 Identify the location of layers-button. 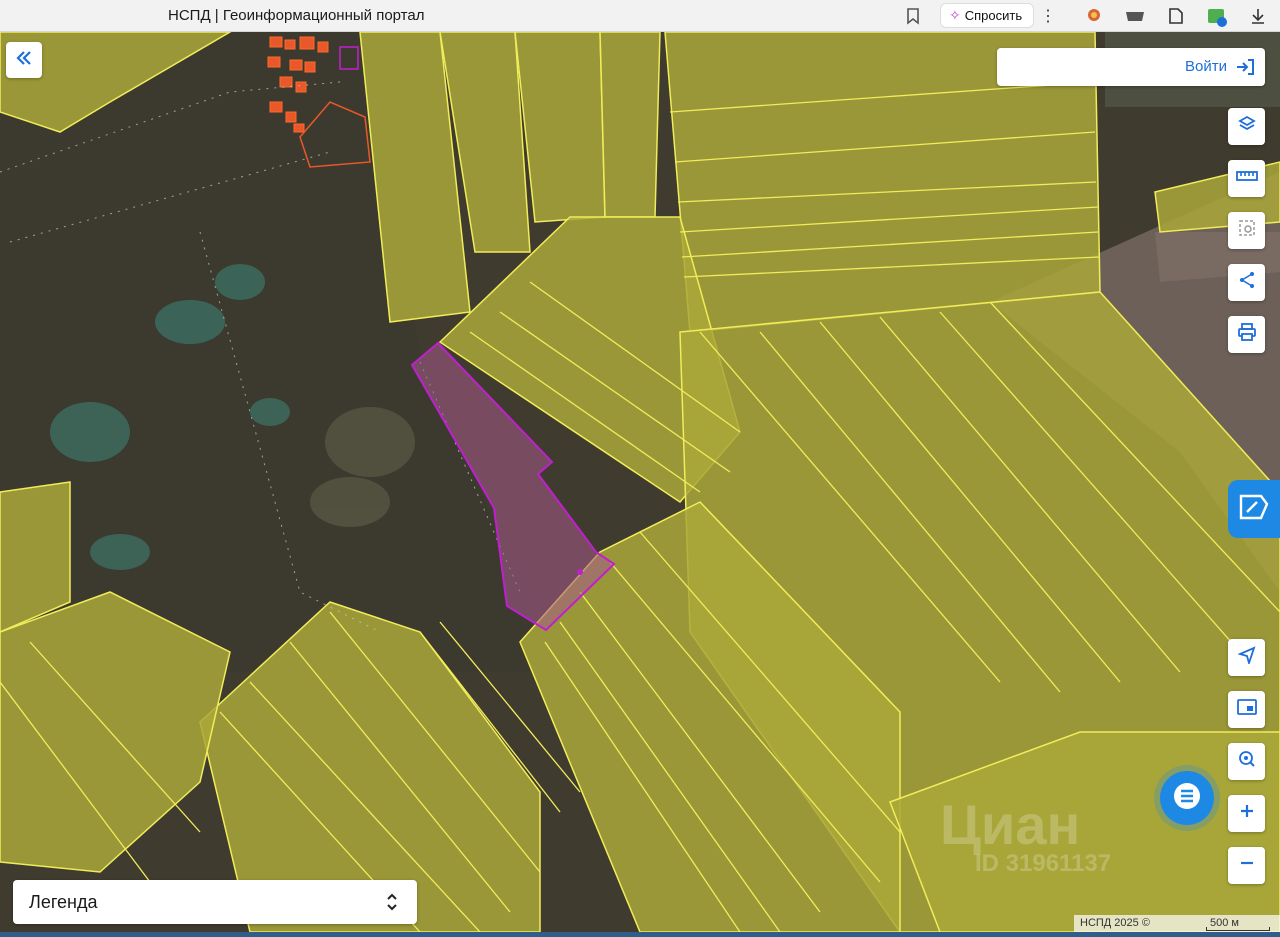
(1246, 126).